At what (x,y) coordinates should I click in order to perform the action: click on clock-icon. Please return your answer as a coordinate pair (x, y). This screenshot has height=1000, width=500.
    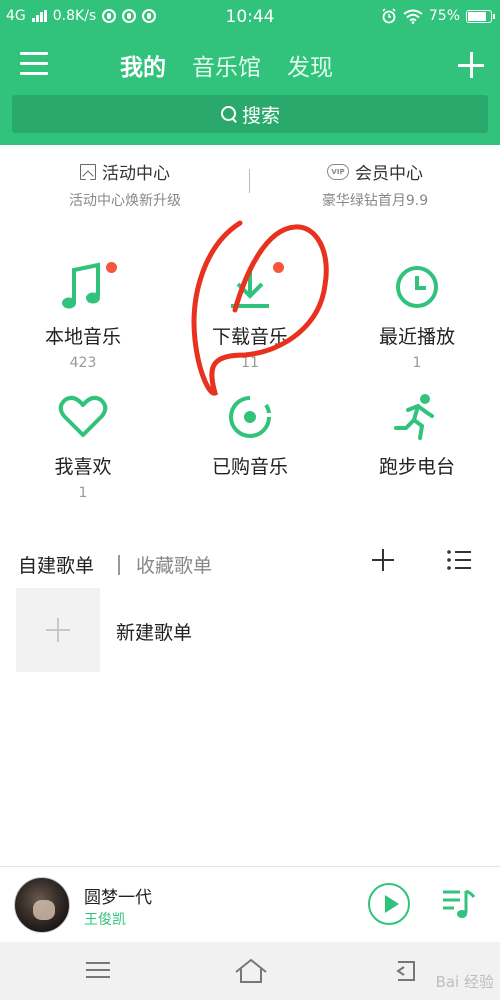
    Looking at the image, I should click on (417, 287).